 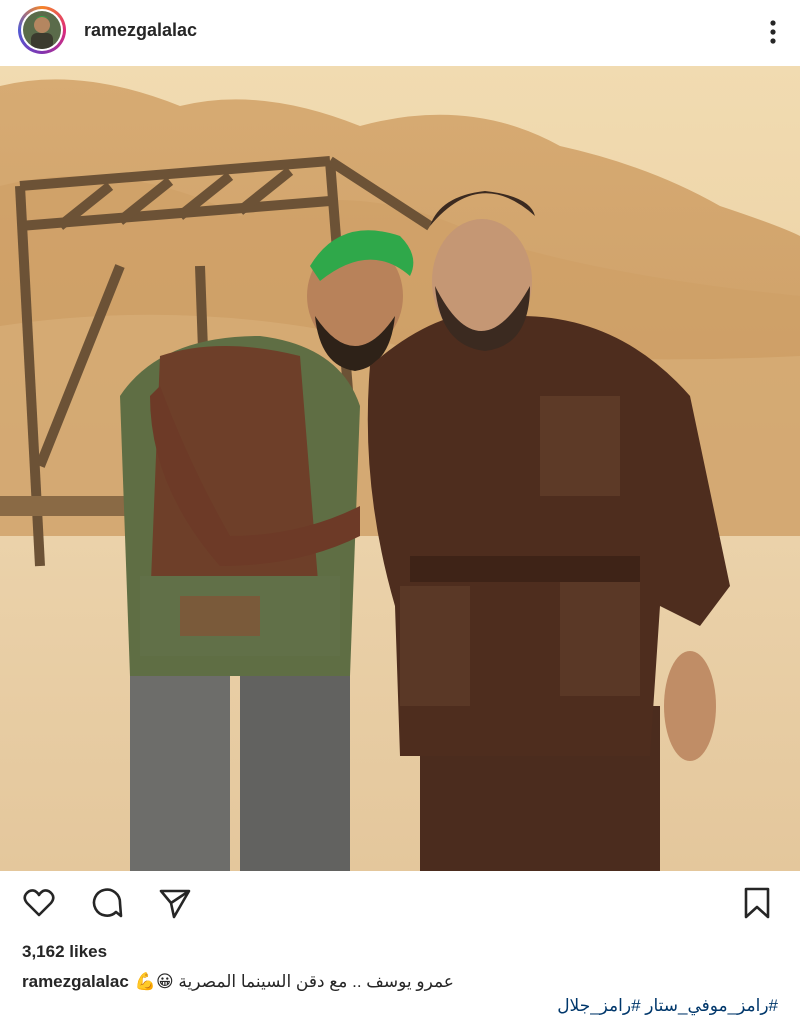 I want to click on avatar-ring, so click(x=42, y=30).